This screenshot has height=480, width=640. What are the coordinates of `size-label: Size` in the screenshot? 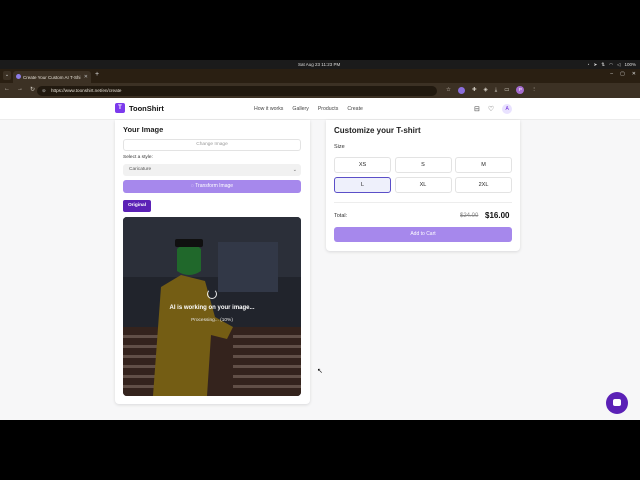 It's located at (339, 147).